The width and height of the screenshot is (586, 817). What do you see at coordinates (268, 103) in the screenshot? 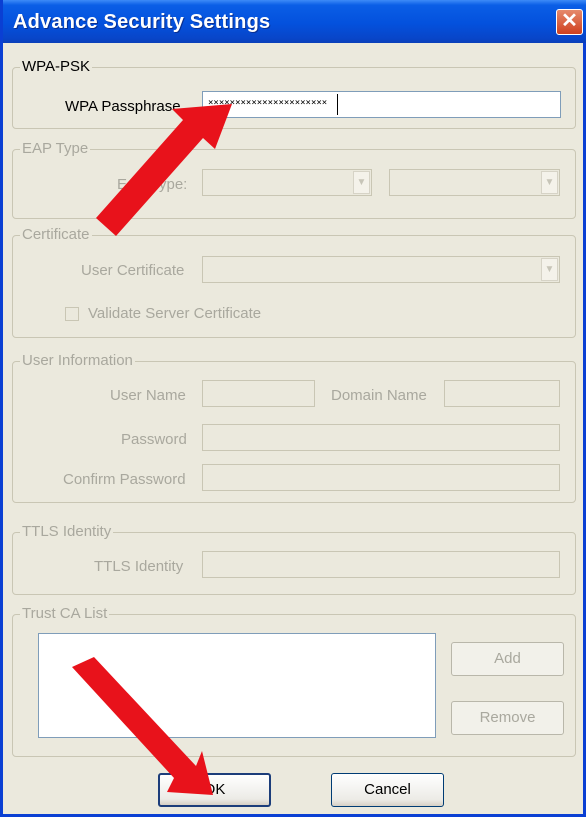
I see `wpa-passphrase-value: ××××××××××××××××××××××` at bounding box center [268, 103].